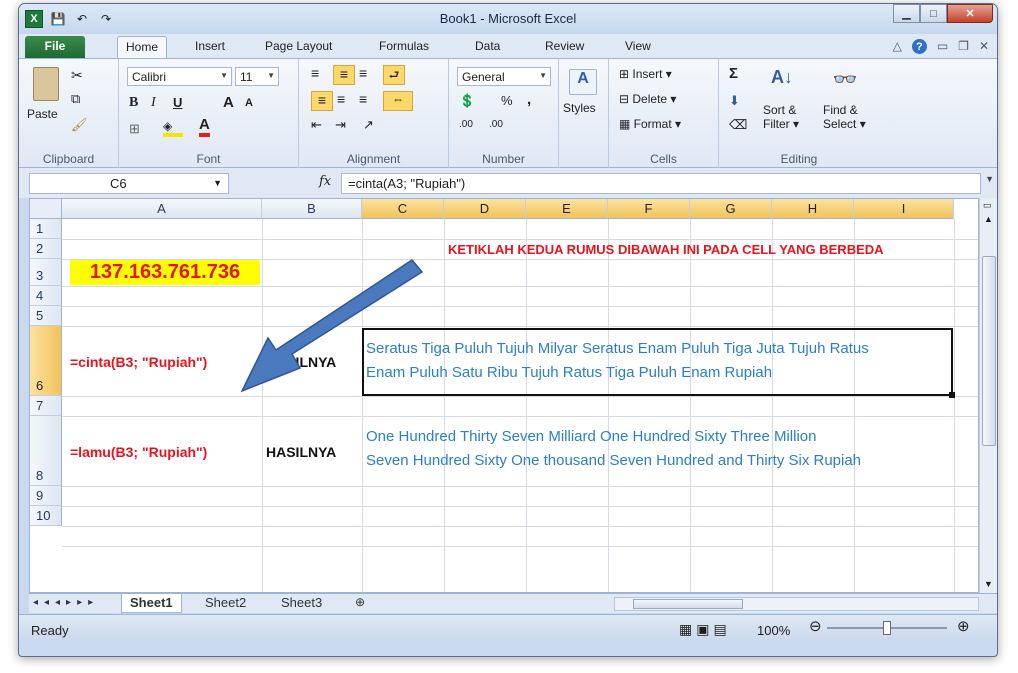  I want to click on comma-button: ,, so click(529, 99).